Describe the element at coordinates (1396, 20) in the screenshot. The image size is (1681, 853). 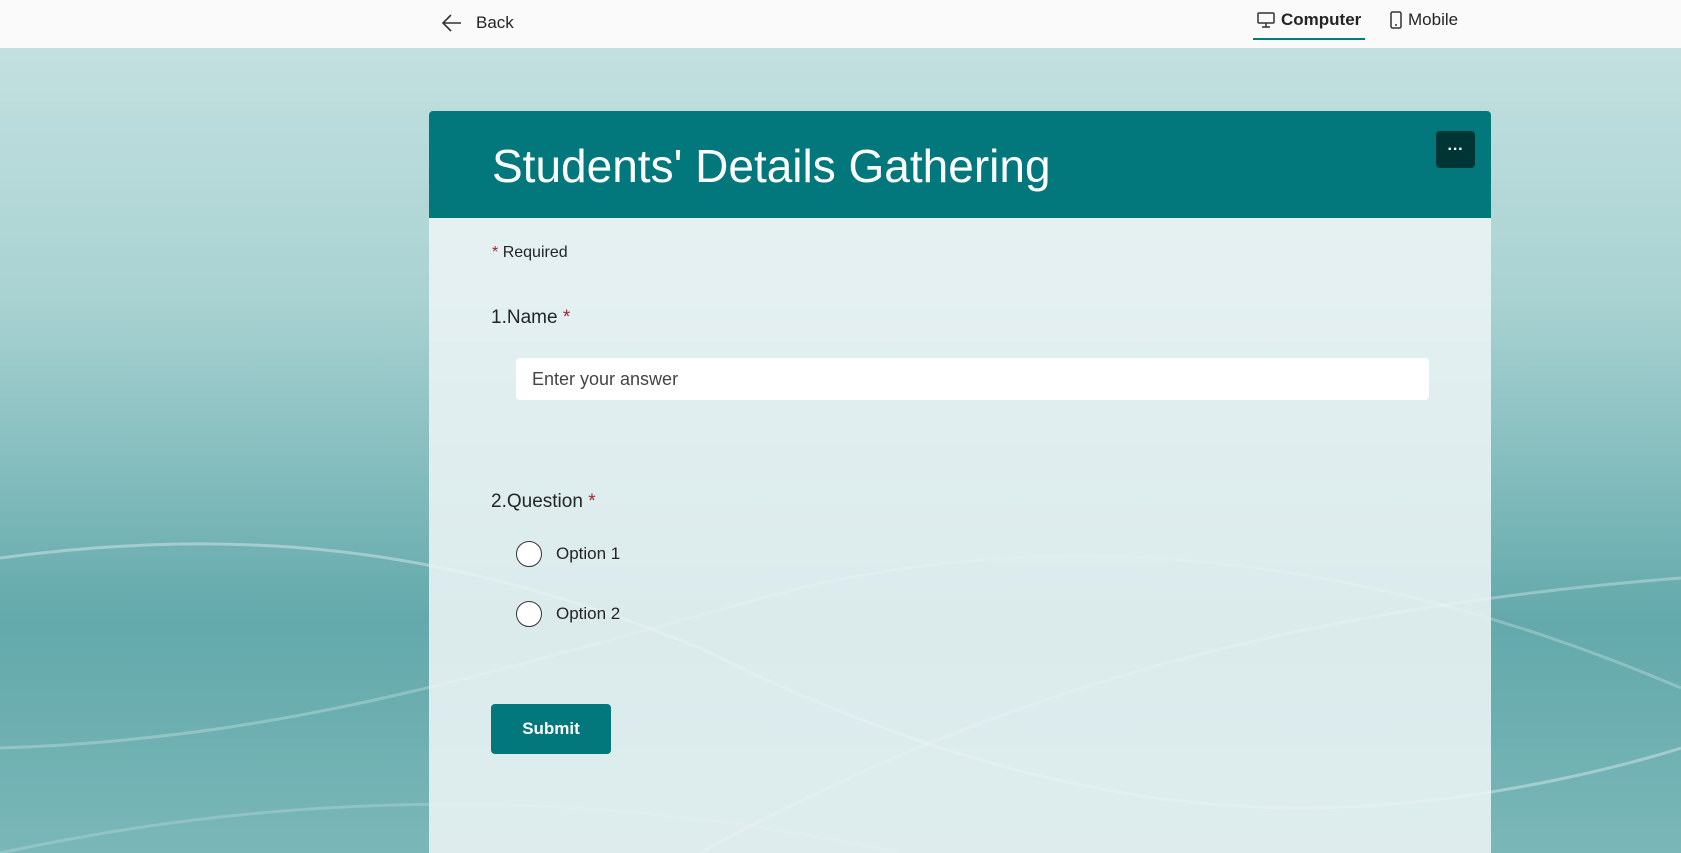
I see `mobile-icon` at that location.